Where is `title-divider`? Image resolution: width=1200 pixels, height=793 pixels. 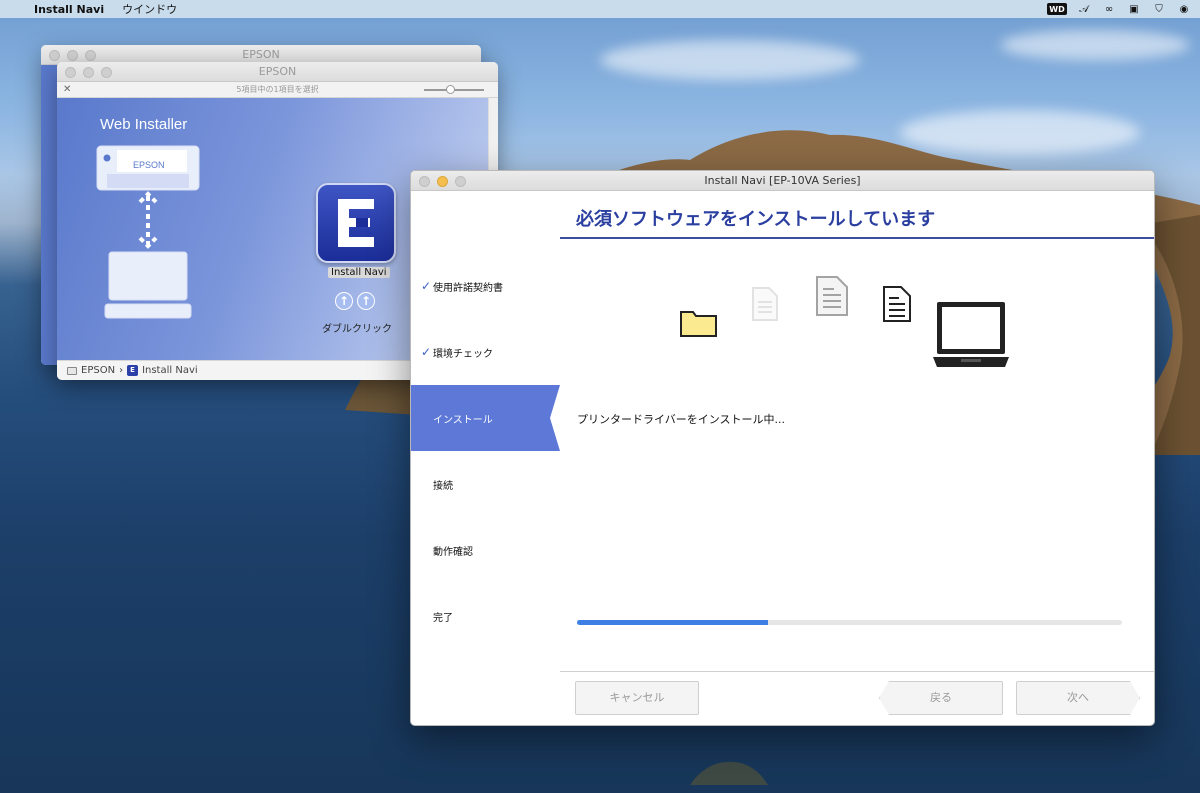 title-divider is located at coordinates (857, 238).